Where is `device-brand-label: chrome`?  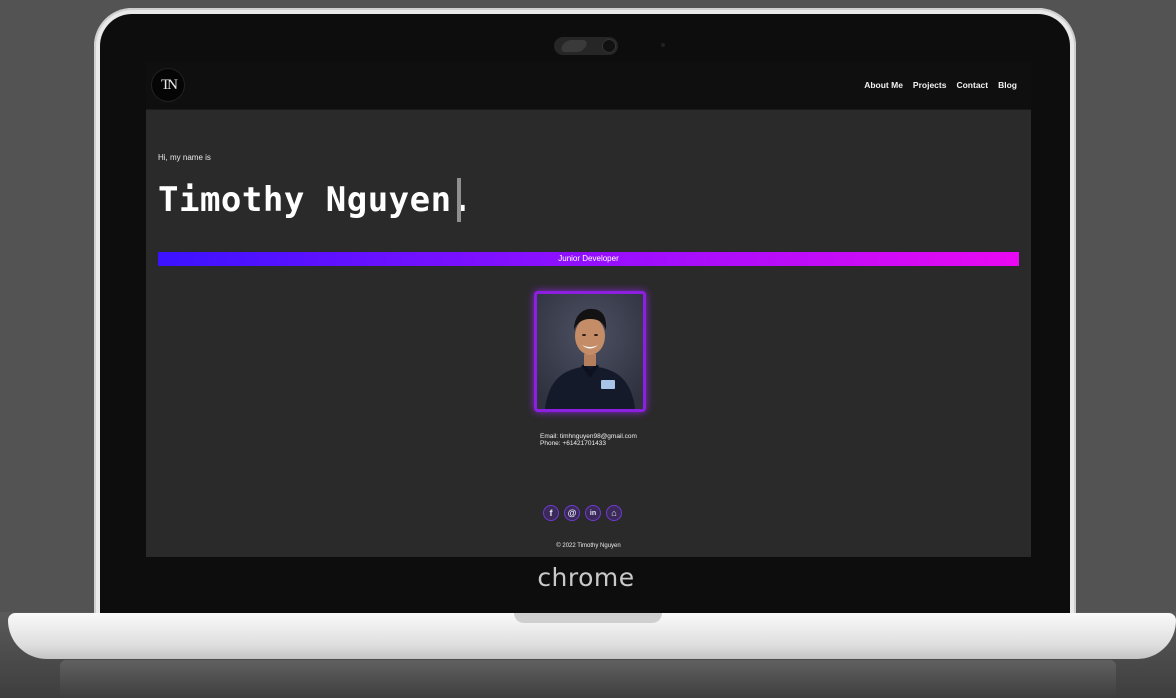
device-brand-label: chrome is located at coordinates (586, 577).